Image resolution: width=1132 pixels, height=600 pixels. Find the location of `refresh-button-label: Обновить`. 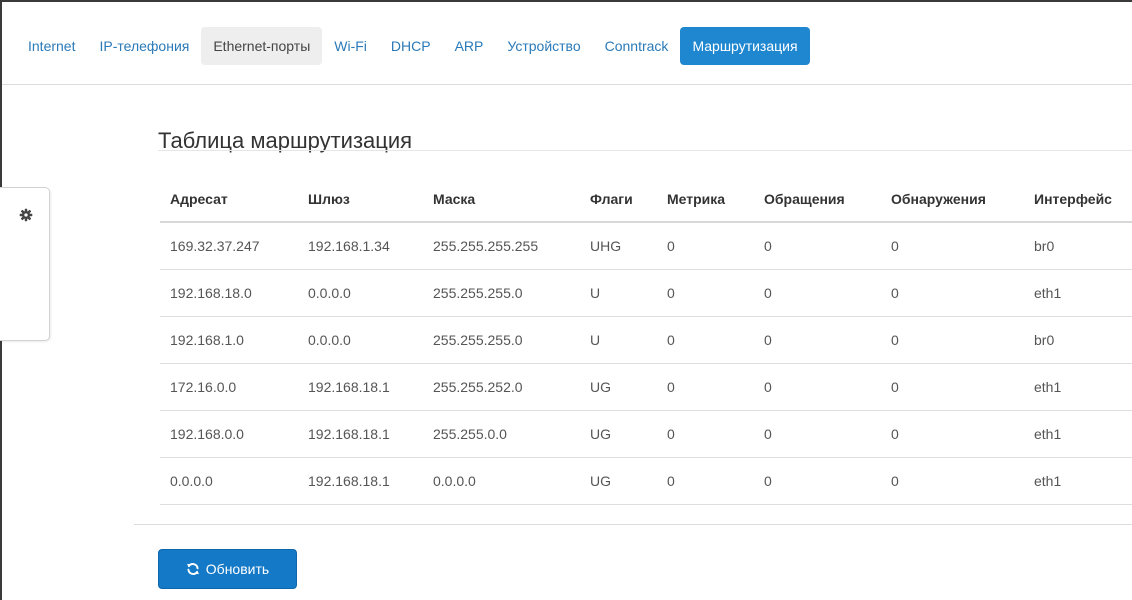

refresh-button-label: Обновить is located at coordinates (237, 569).